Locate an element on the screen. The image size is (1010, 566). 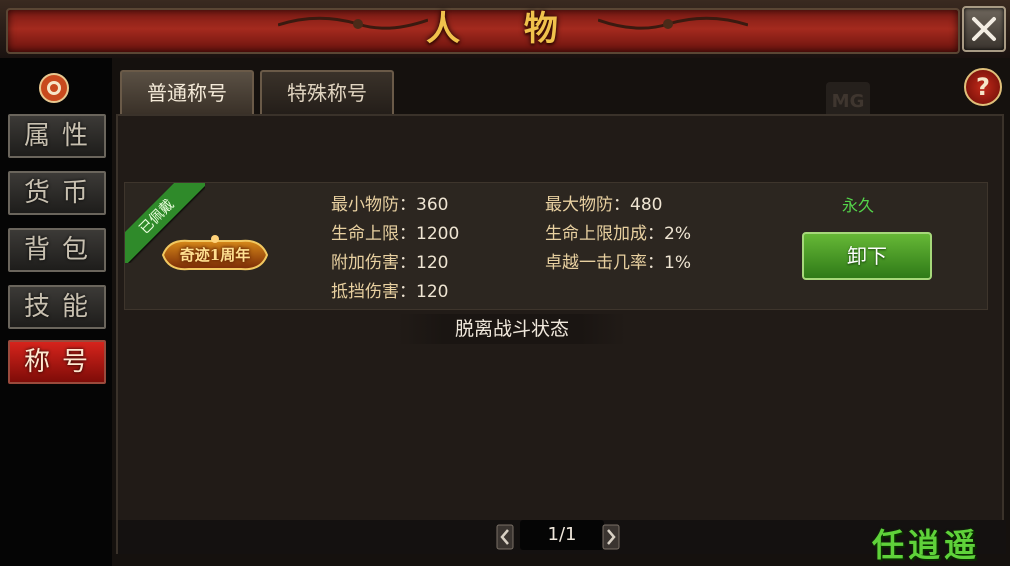
duration-label: 永久 is located at coordinates (857, 205).